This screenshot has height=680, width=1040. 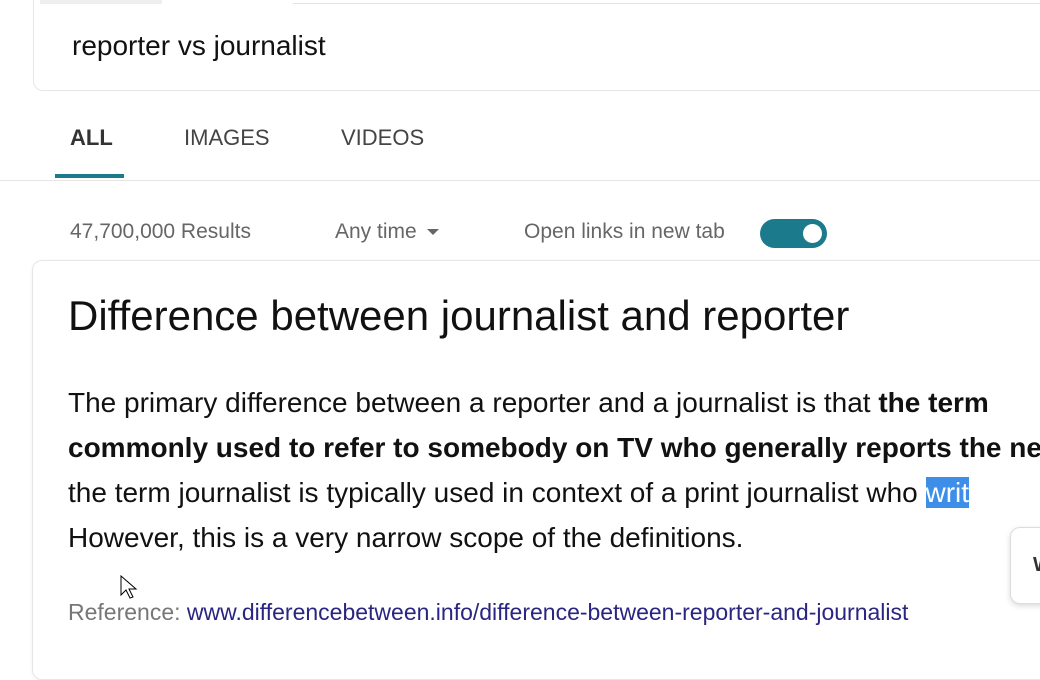 I want to click on reference-label: Reference:, so click(x=127, y=612).